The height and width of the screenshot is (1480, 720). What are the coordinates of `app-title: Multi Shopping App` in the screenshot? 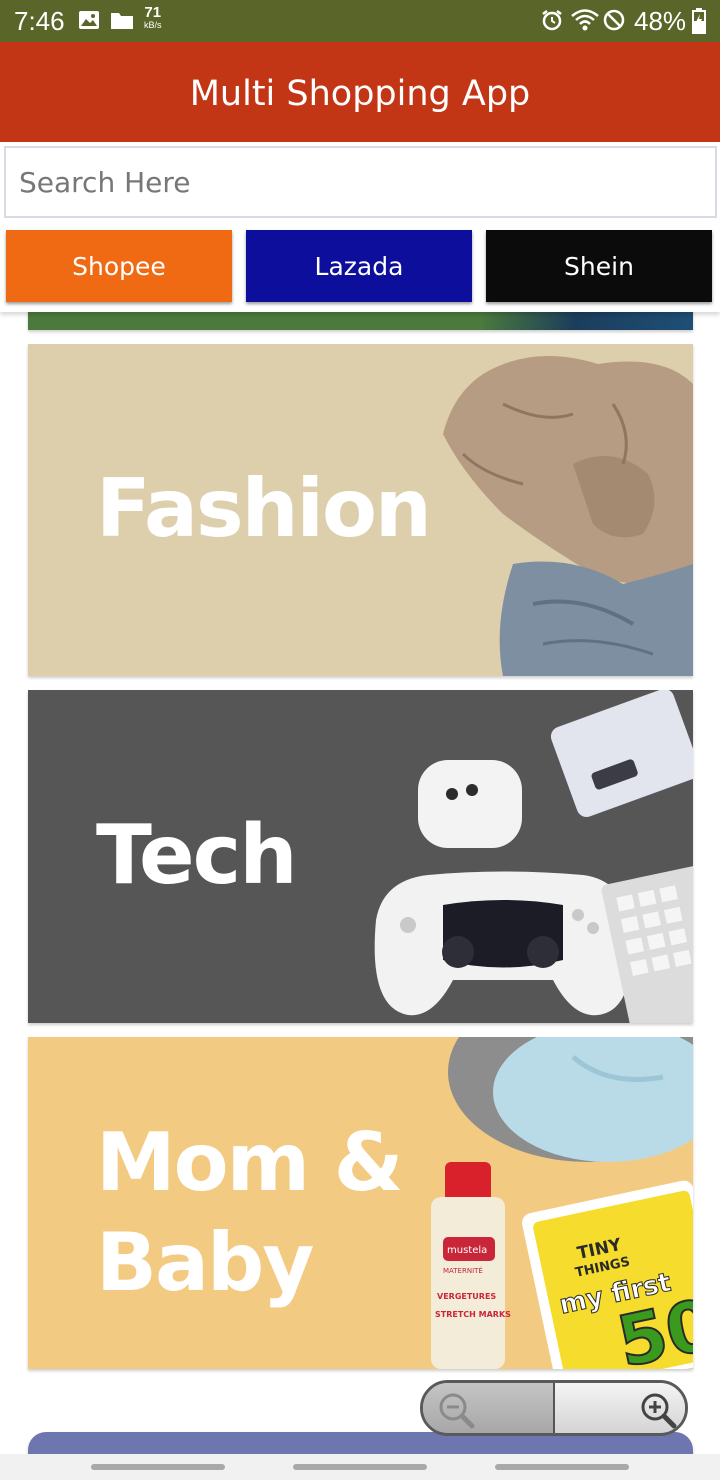 It's located at (360, 94).